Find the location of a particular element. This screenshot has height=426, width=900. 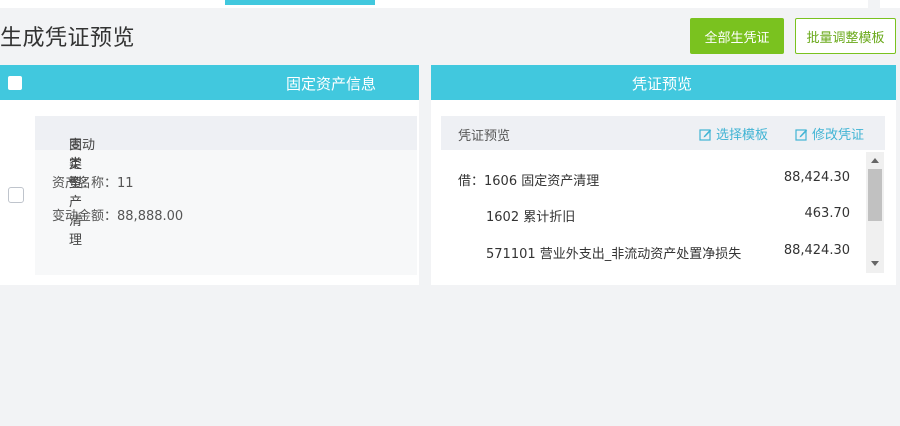

entry-prefix: 借： is located at coordinates (471, 181).